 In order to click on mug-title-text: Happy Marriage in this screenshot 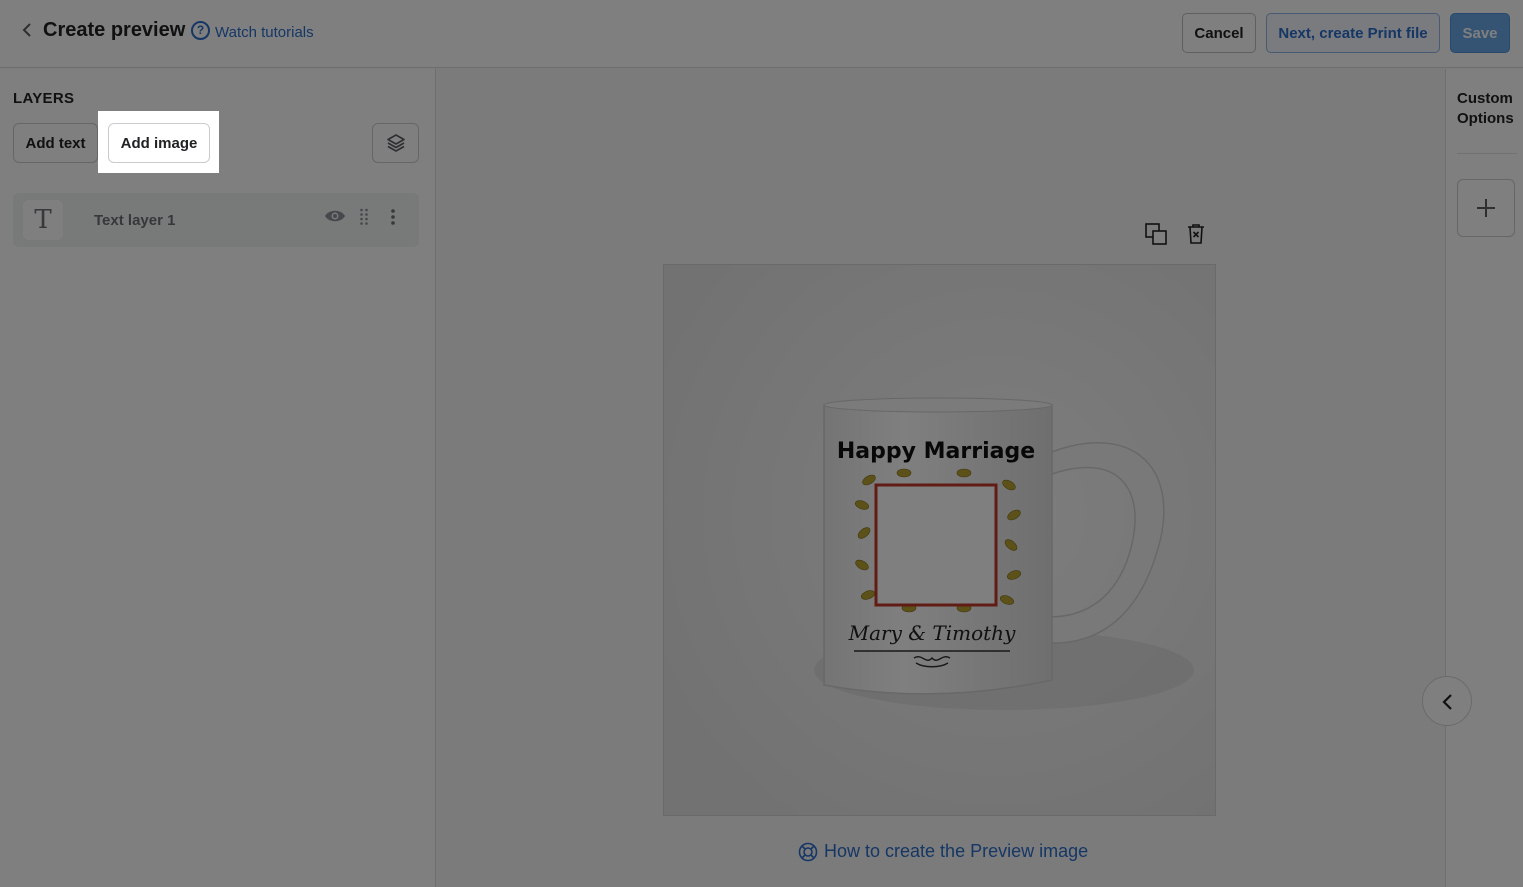, I will do `click(936, 451)`.